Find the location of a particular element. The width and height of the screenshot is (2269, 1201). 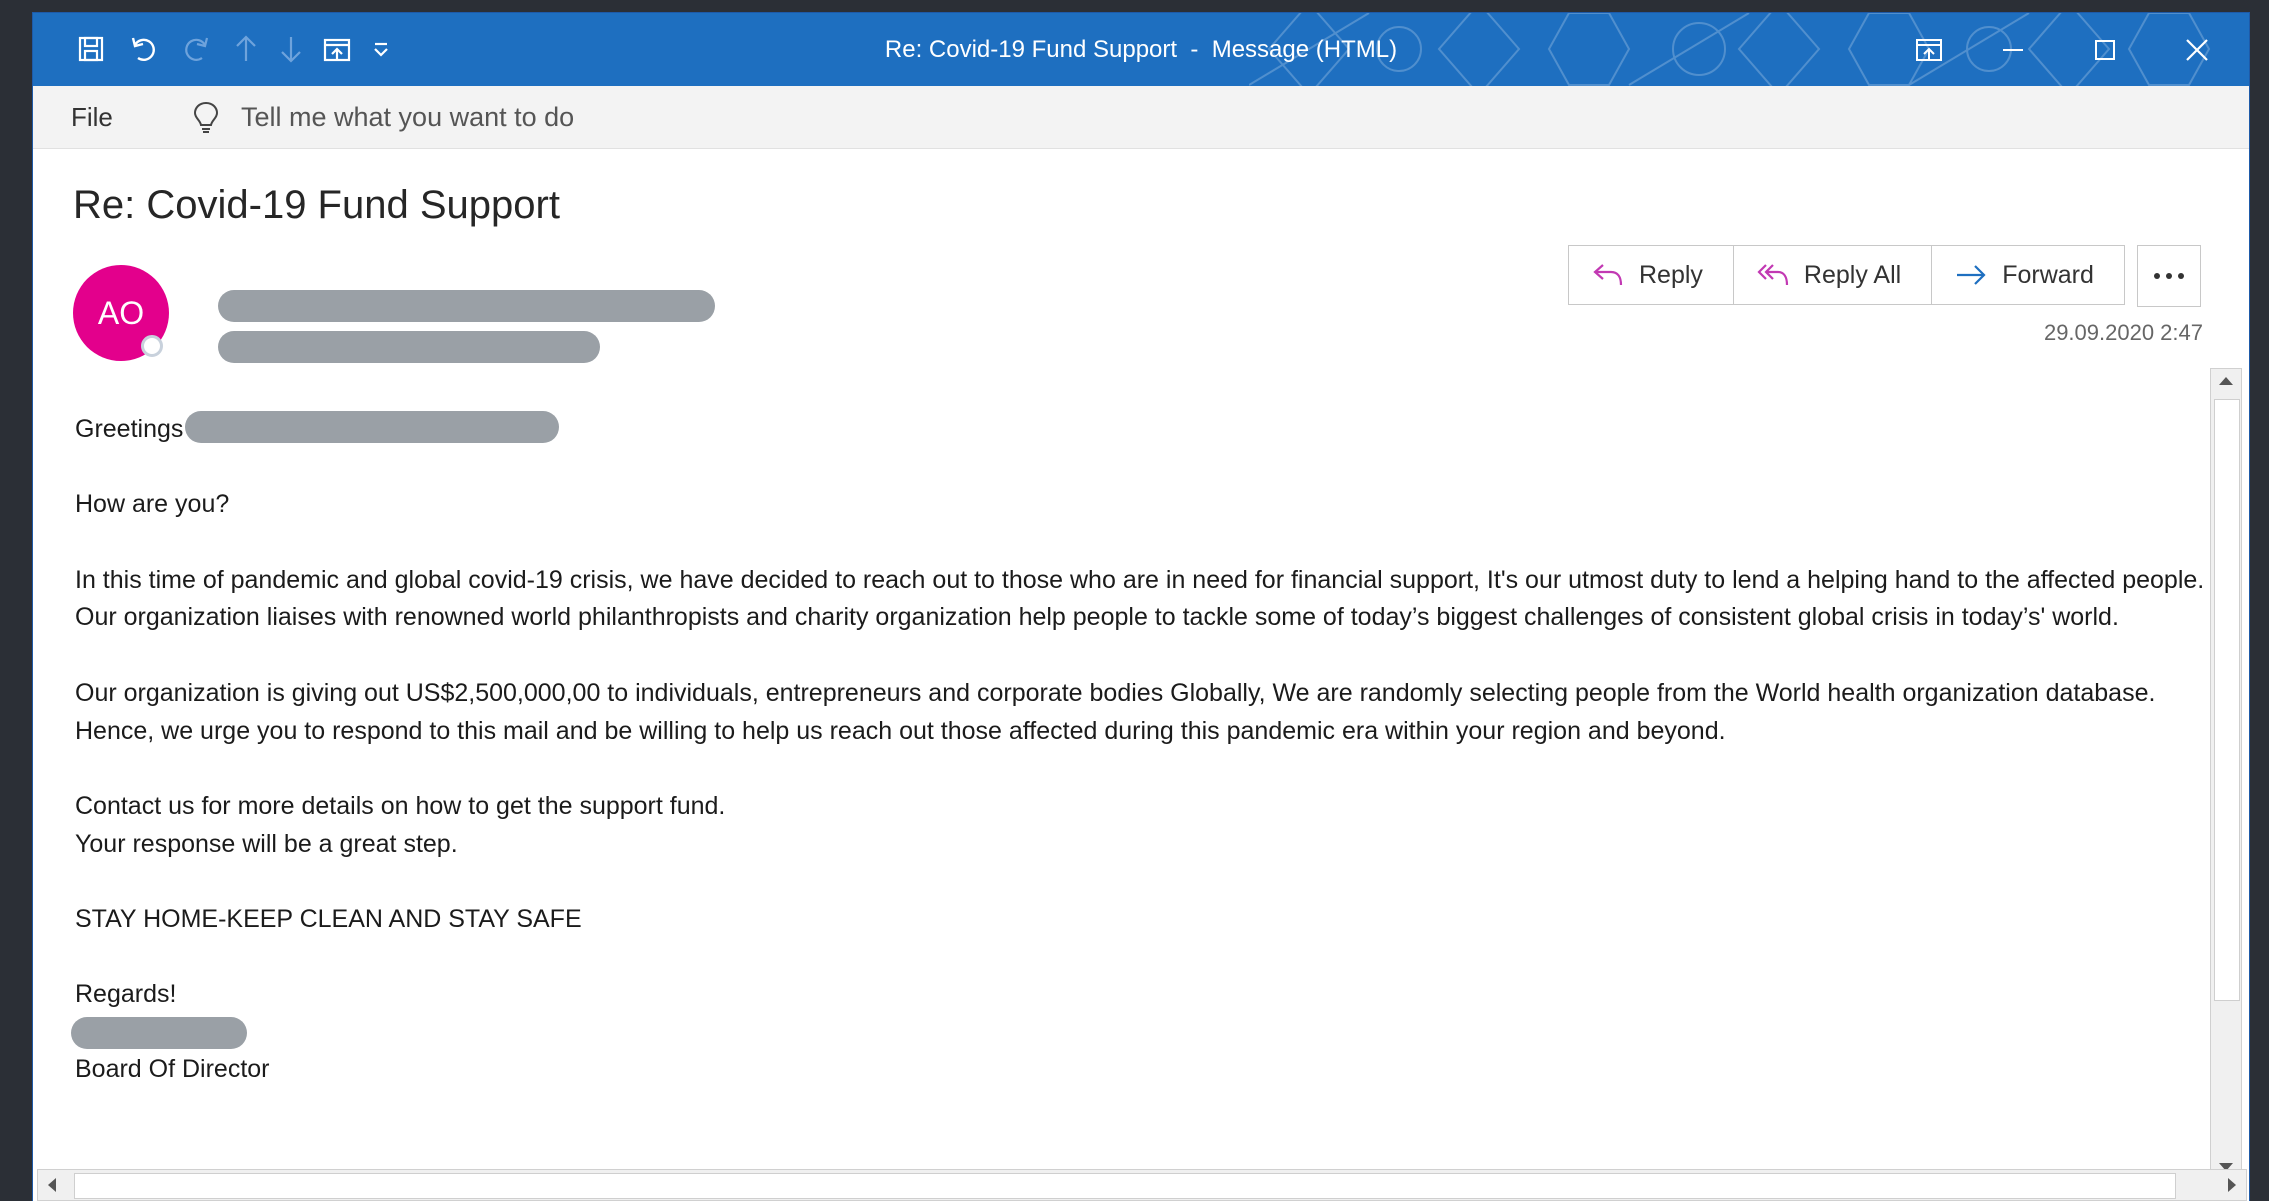

sender-name-redacted is located at coordinates (466, 306).